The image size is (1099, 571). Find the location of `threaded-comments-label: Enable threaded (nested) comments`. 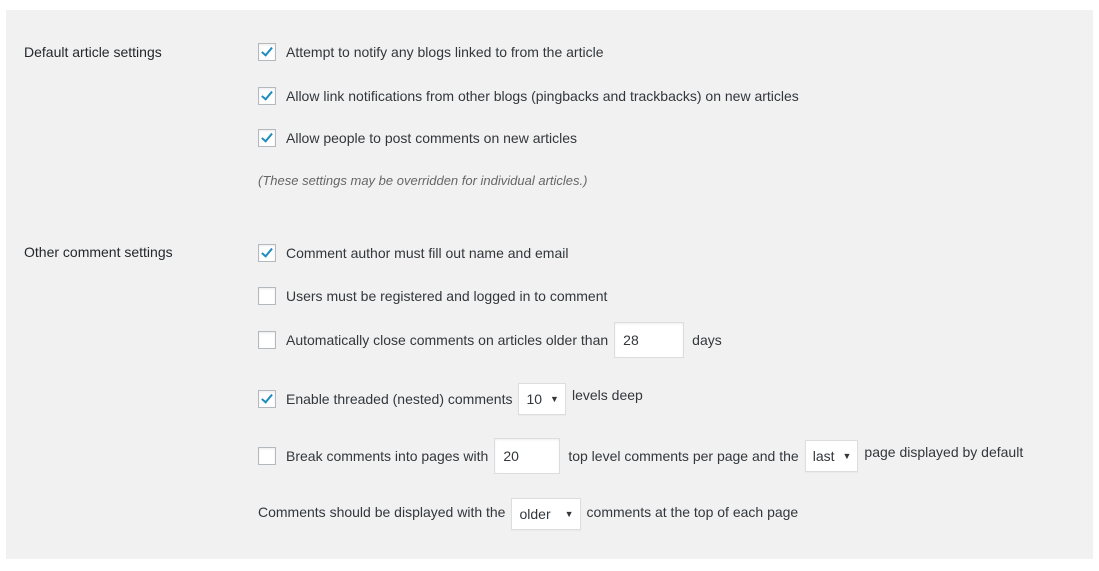

threaded-comments-label: Enable threaded (nested) comments is located at coordinates (399, 399).